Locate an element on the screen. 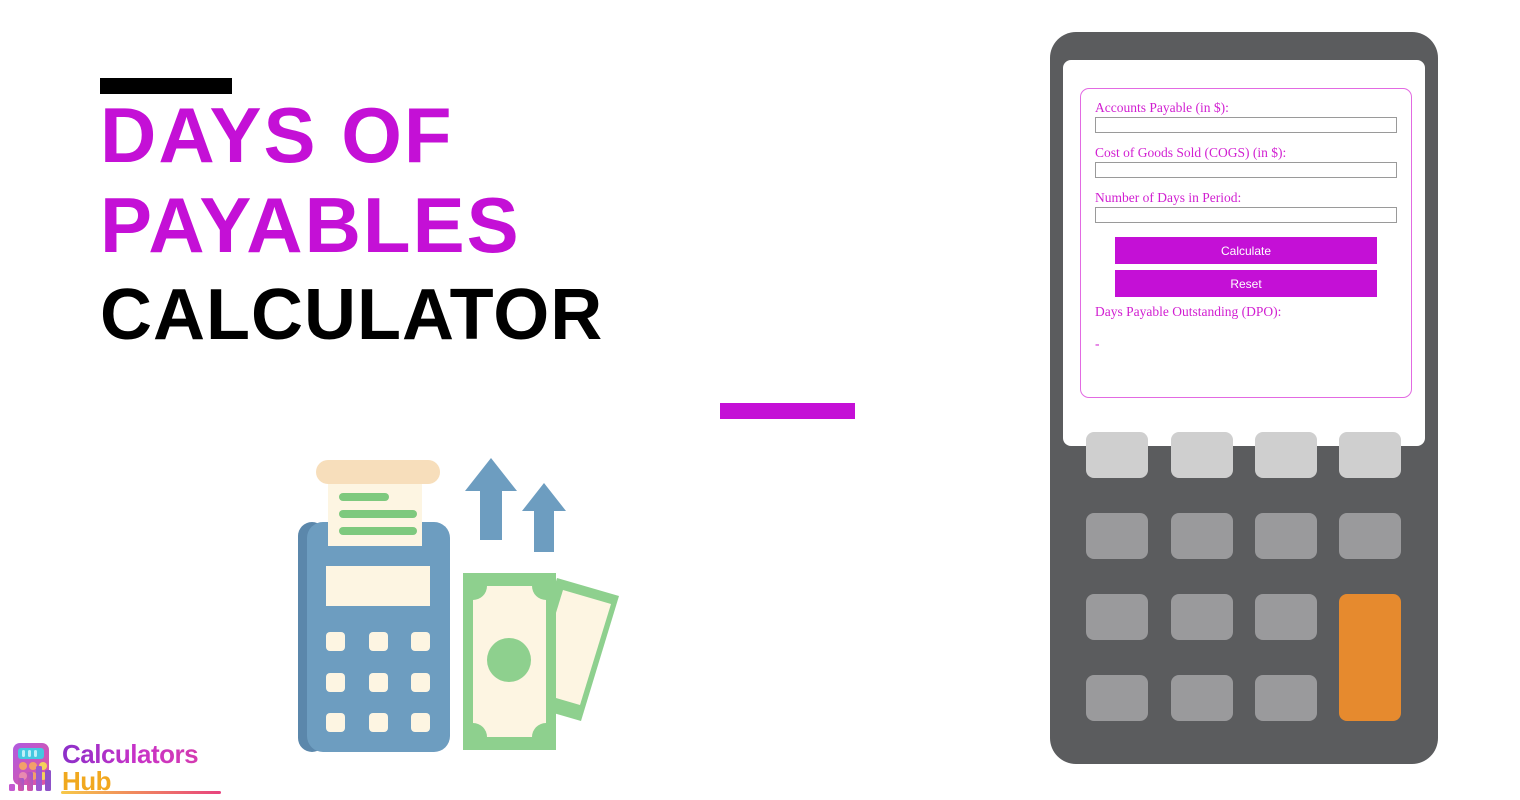 This screenshot has height=800, width=1520. keypad-accent-key is located at coordinates (1370, 657).